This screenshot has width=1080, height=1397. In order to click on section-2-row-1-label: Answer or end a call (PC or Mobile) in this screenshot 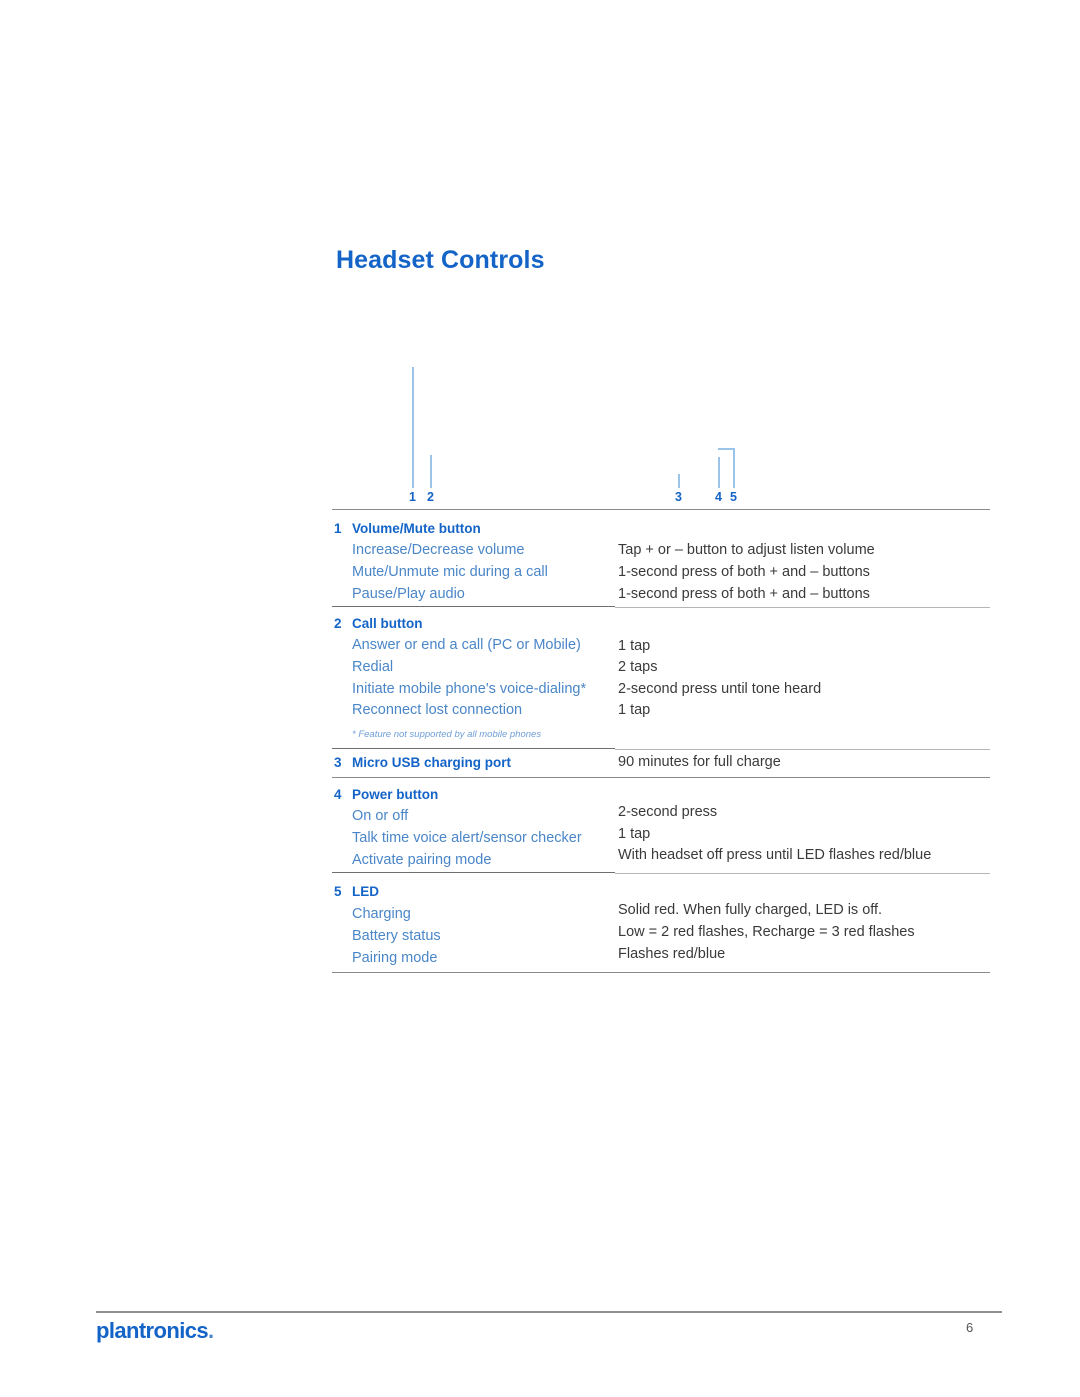, I will do `click(466, 645)`.